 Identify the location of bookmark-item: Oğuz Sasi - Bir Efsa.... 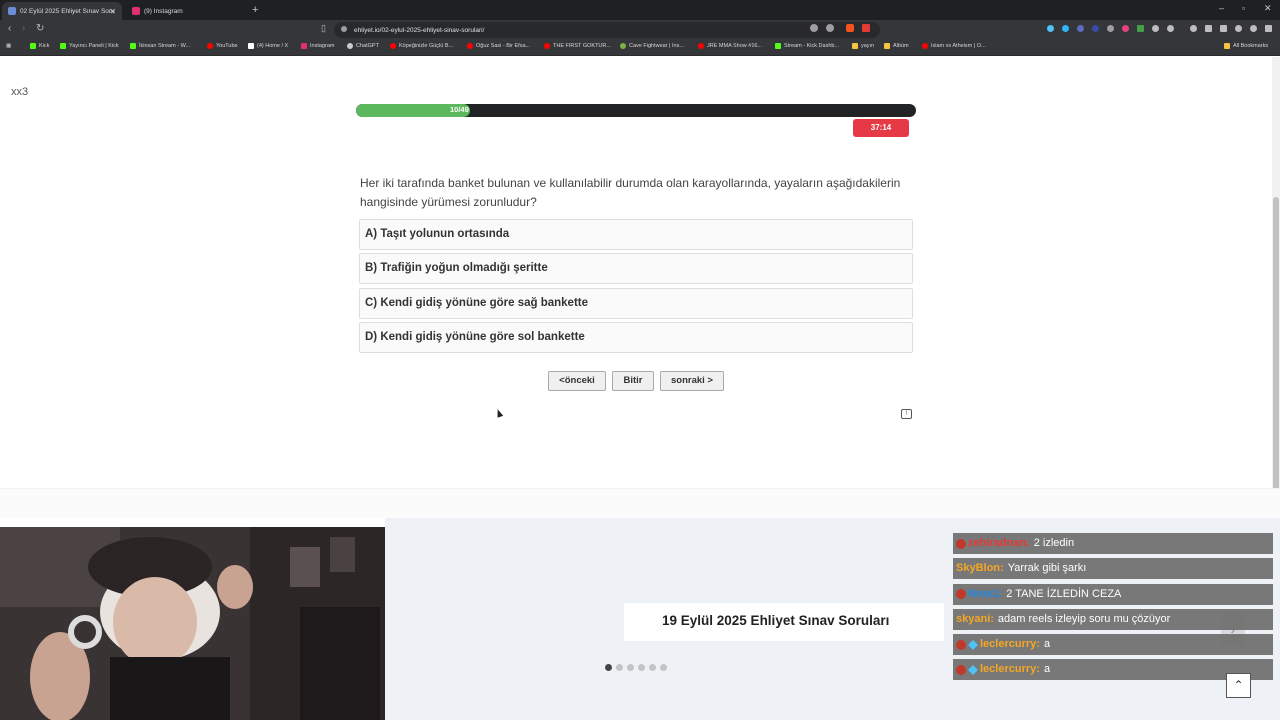
(498, 46).